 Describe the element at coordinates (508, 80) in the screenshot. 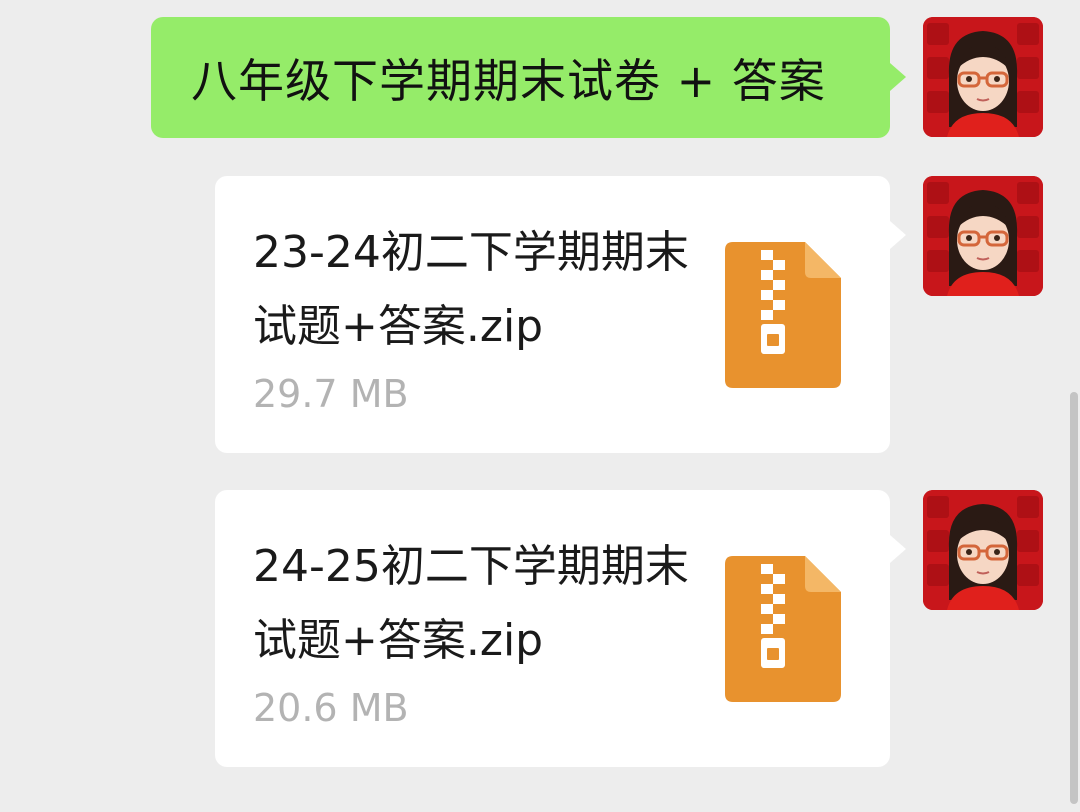

I see `message-text: 八年级下学期期末试卷 + 答案` at that location.